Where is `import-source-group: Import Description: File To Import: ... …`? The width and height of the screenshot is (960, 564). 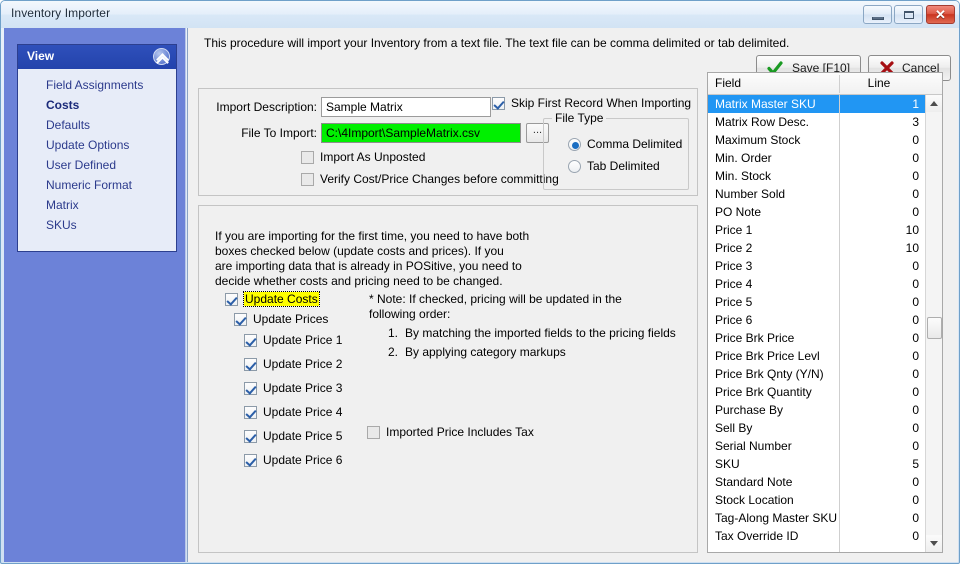
import-source-group: Import Description: File To Import: ... … is located at coordinates (448, 142).